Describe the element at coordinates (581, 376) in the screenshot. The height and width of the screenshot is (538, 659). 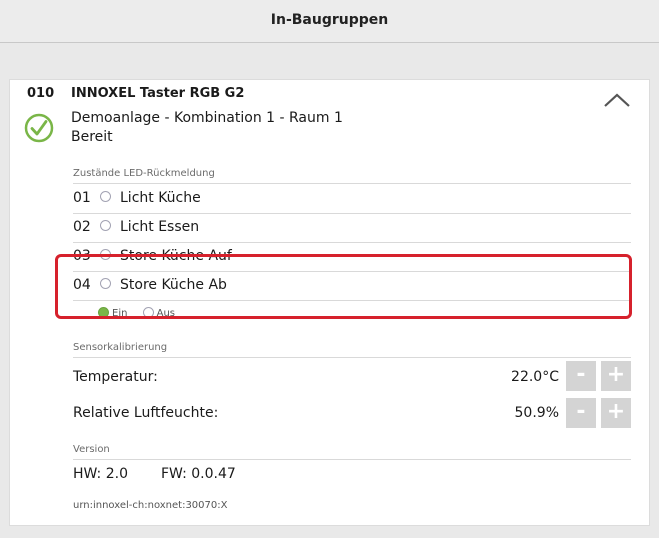
I see `temperature-decrease-button: -` at that location.